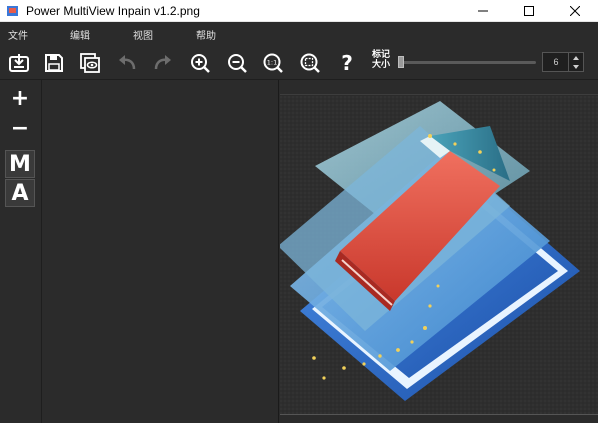  I want to click on pane-divider-bottom, so click(439, 414).